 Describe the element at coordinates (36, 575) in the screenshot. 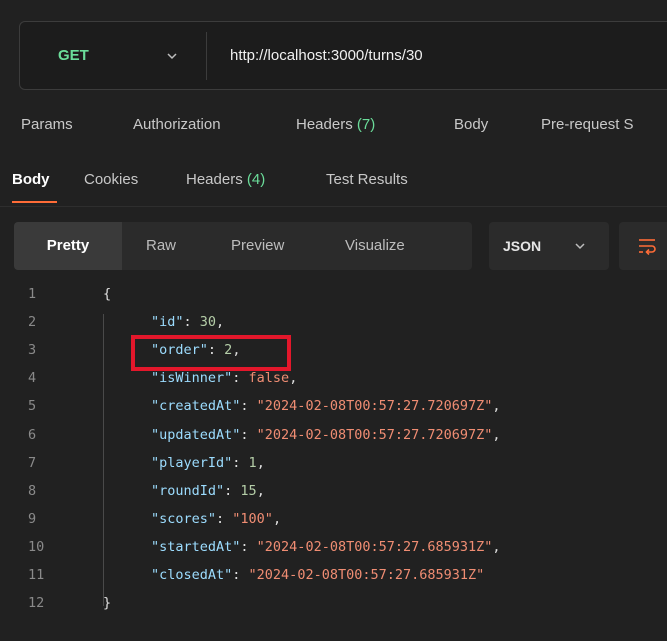

I see `line-number: 11` at that location.